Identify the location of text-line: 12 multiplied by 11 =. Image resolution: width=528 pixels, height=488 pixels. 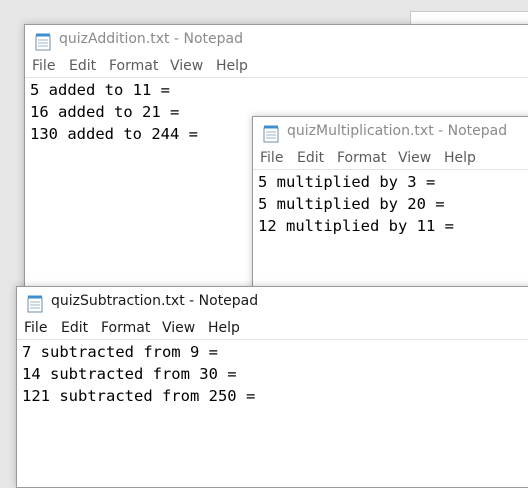
(356, 226).